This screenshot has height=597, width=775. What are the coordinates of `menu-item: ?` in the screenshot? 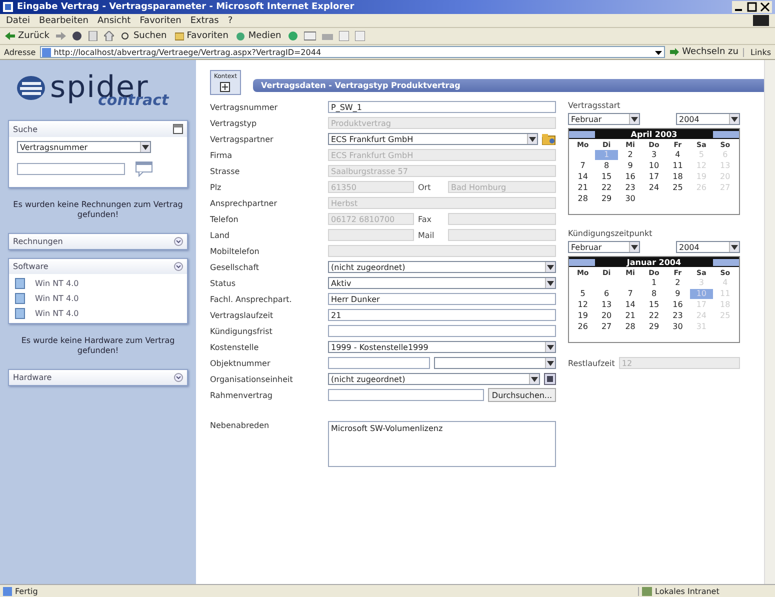 It's located at (230, 21).